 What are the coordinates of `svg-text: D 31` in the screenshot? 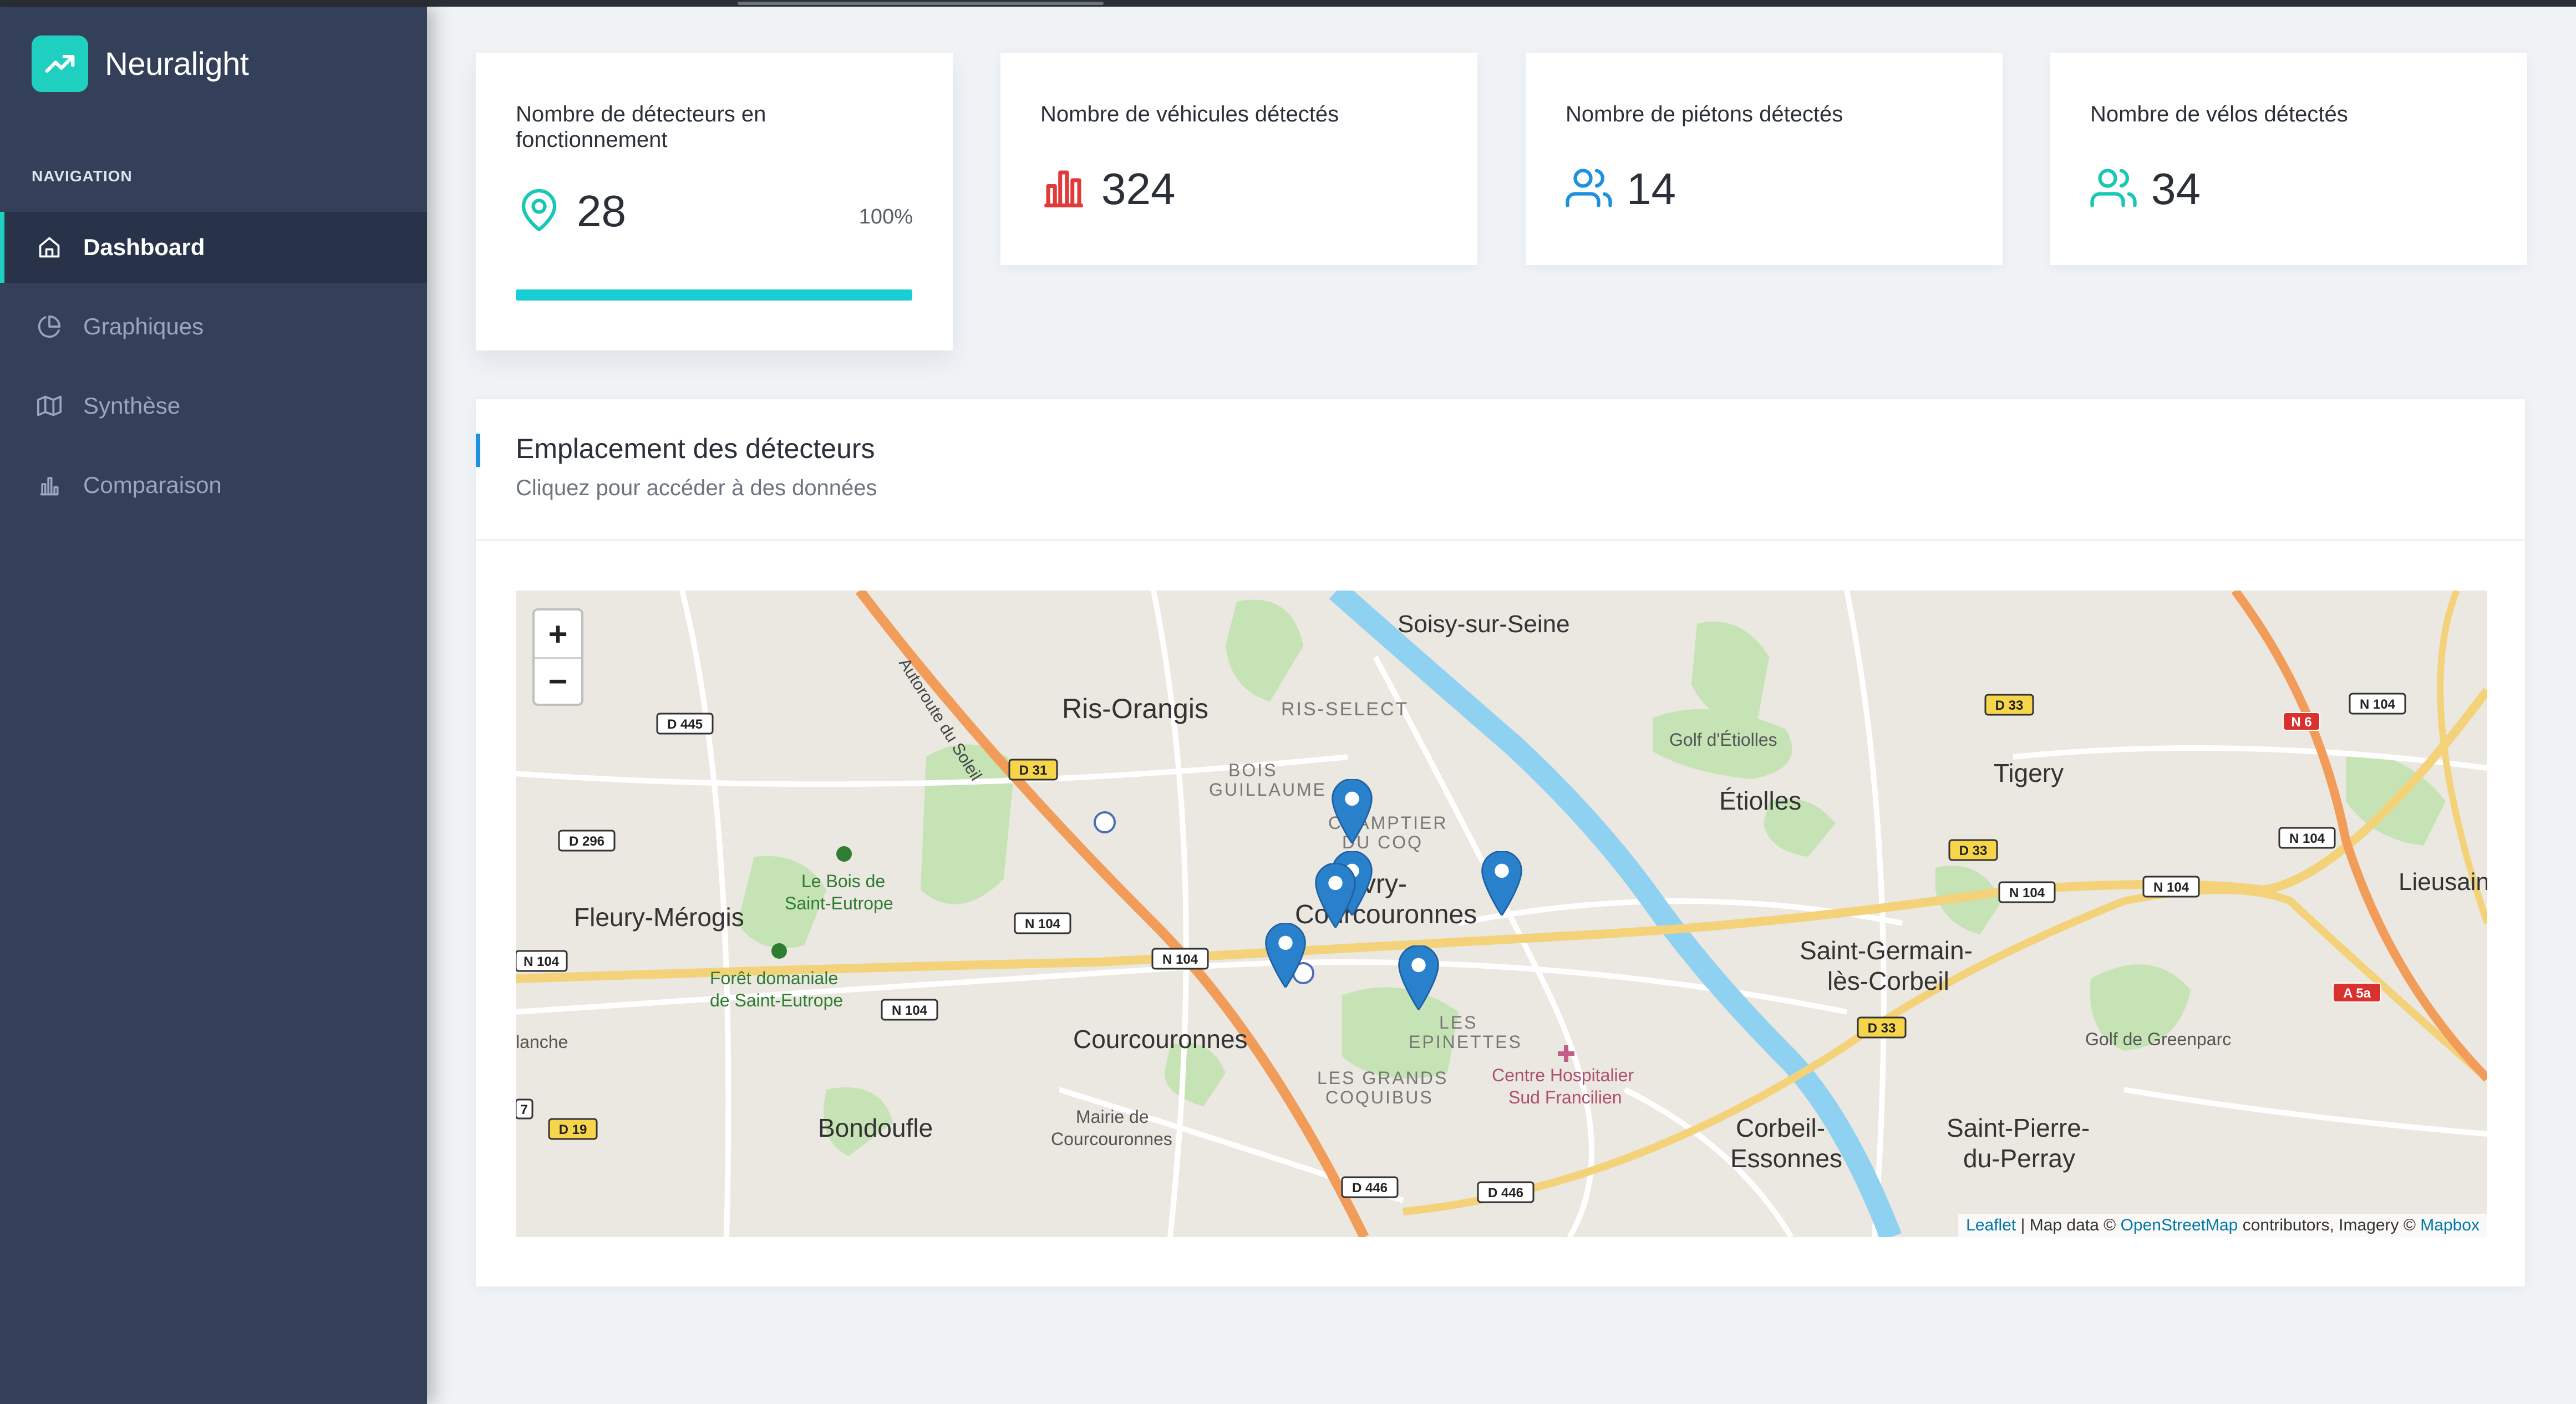 It's located at (1033, 770).